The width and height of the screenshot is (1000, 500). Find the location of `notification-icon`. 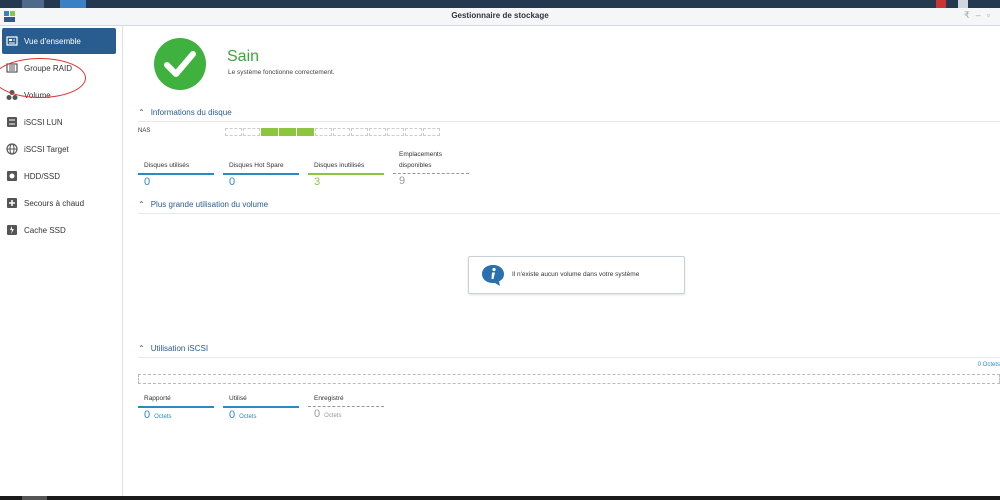

notification-icon is located at coordinates (941, 4).